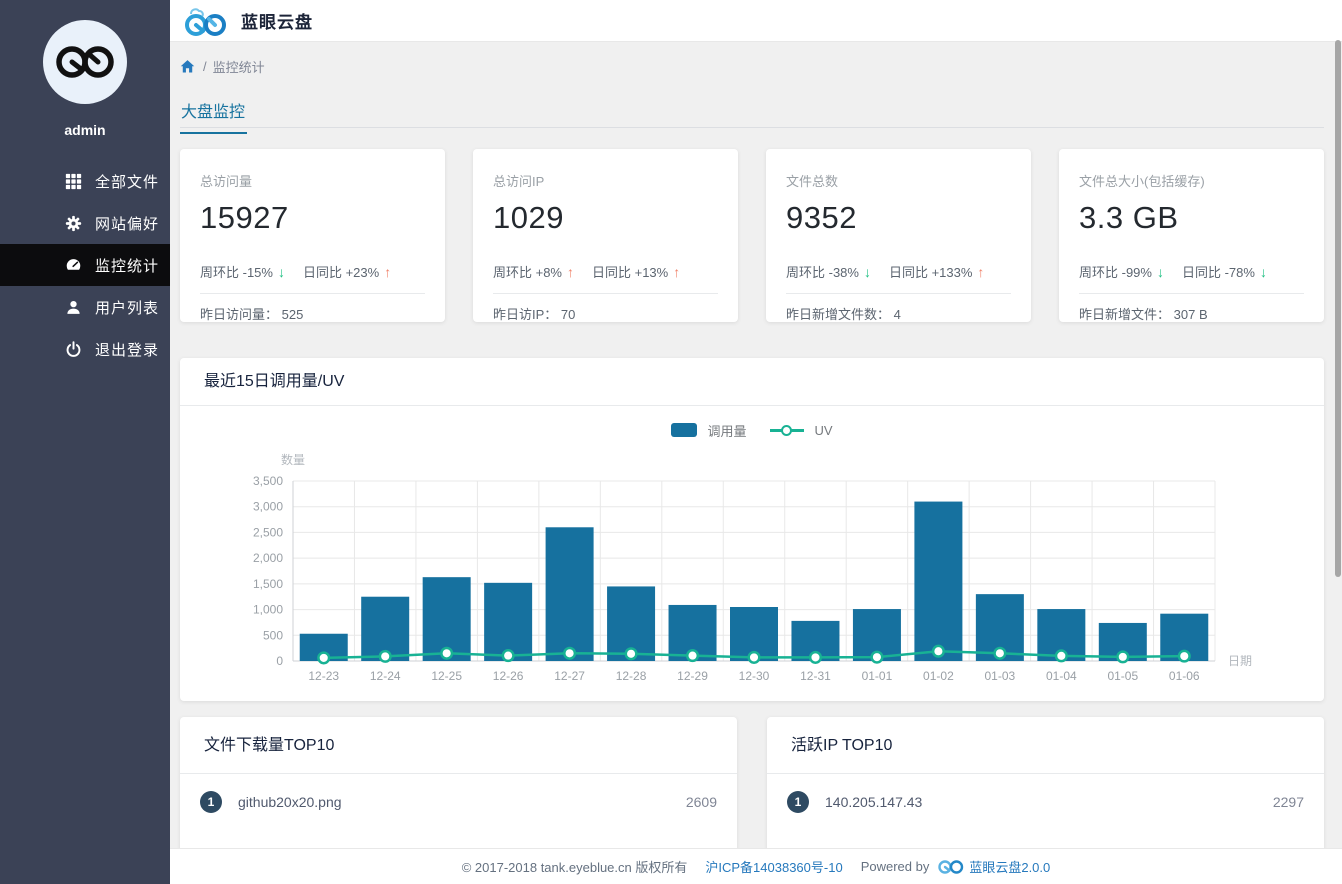  Describe the element at coordinates (1184, 676) in the screenshot. I see `x-tick-label: 01-06` at that location.